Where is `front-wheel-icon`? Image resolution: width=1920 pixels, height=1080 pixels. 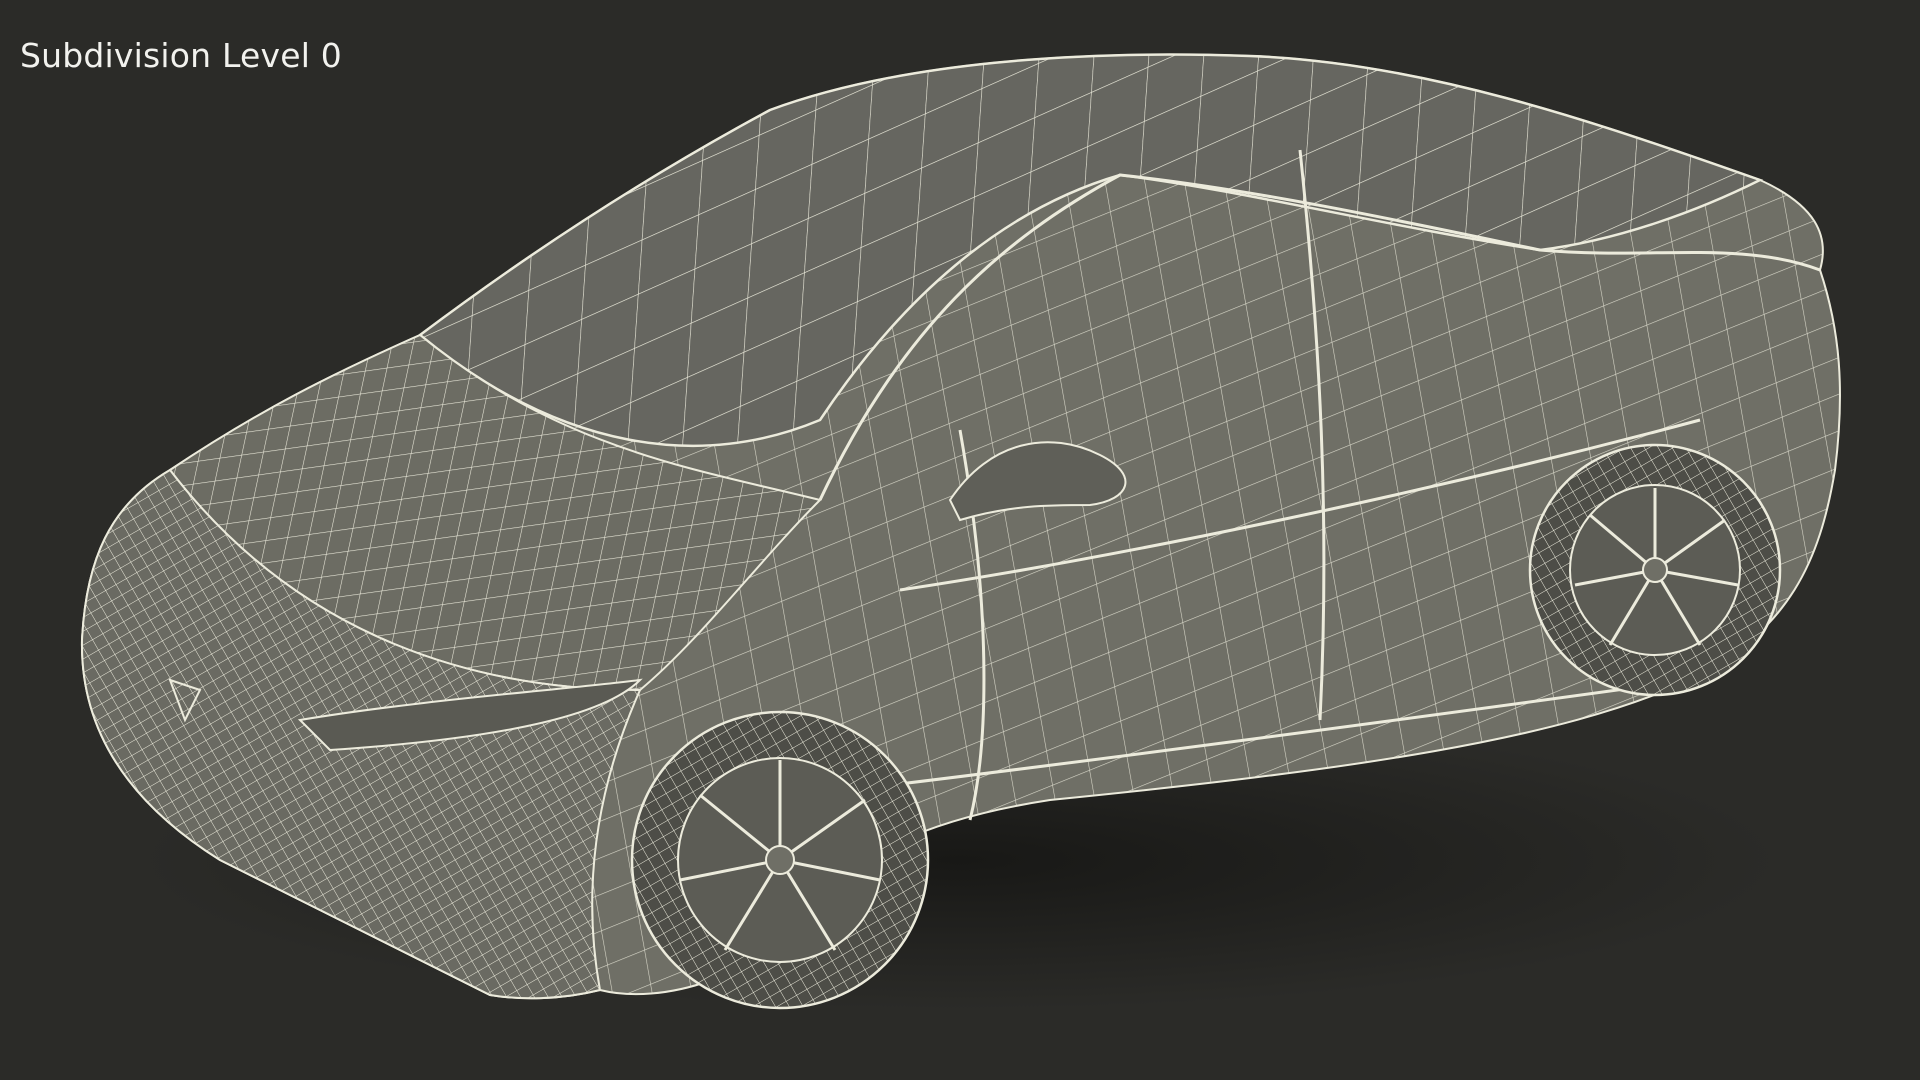
front-wheel-icon is located at coordinates (780, 860).